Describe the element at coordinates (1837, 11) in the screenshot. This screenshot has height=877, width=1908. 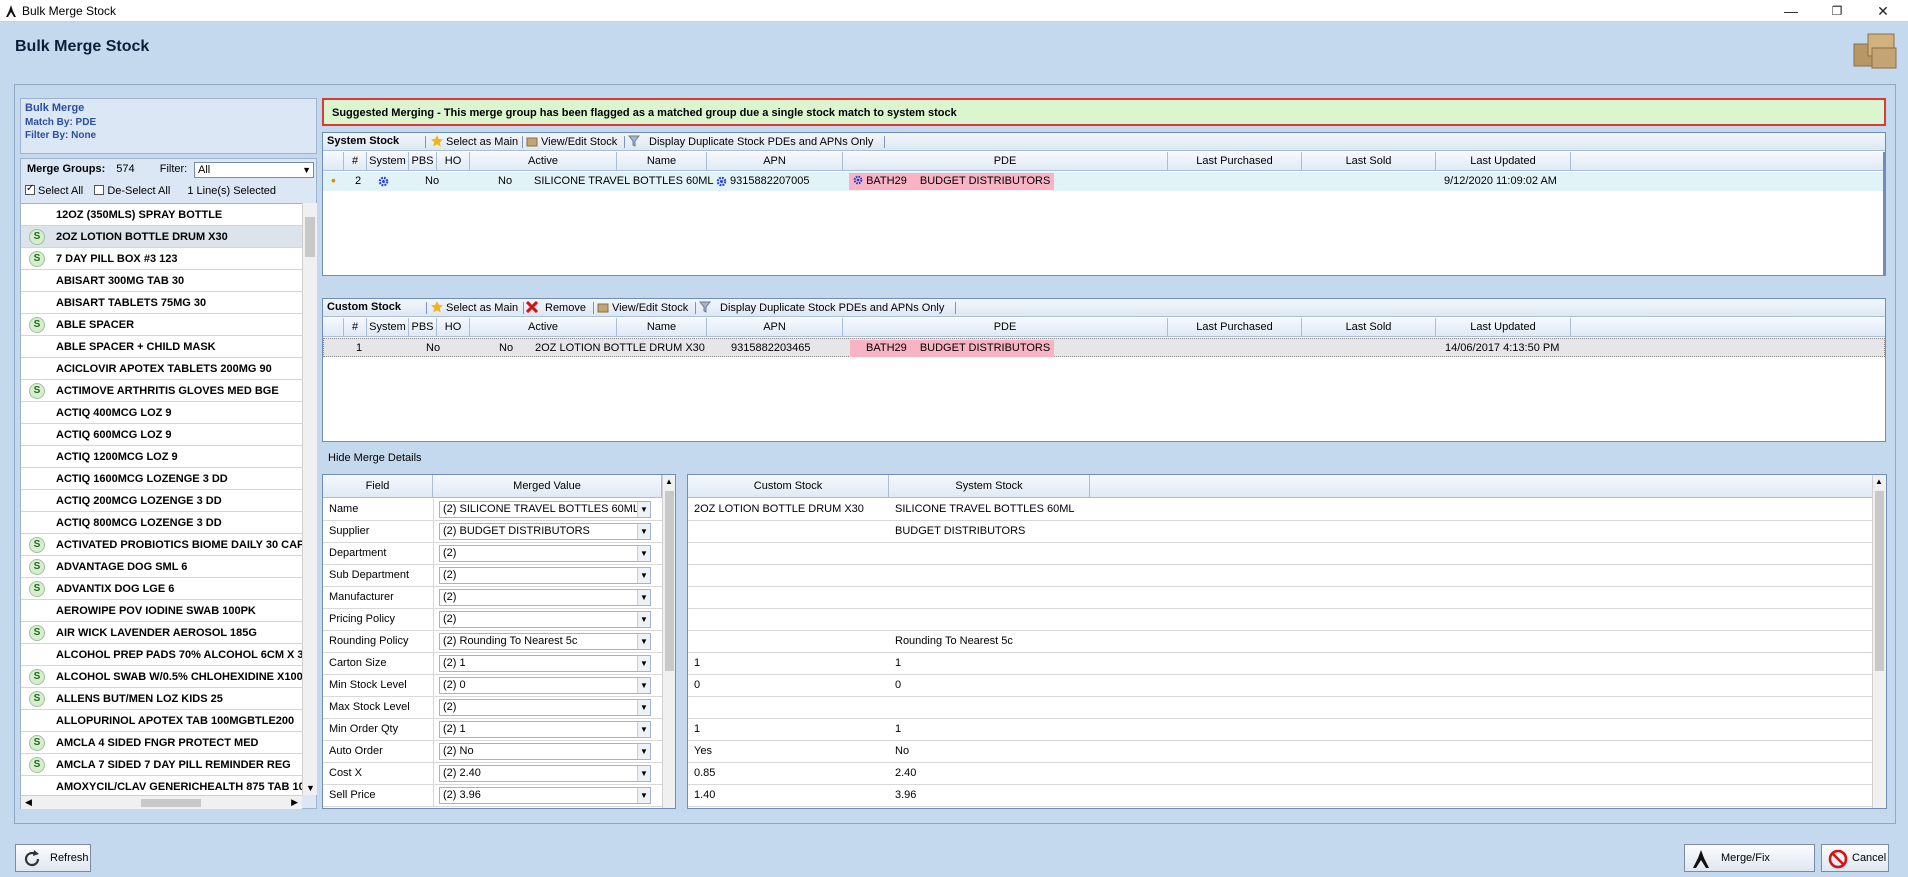
I see `restore-icon: ❐` at that location.